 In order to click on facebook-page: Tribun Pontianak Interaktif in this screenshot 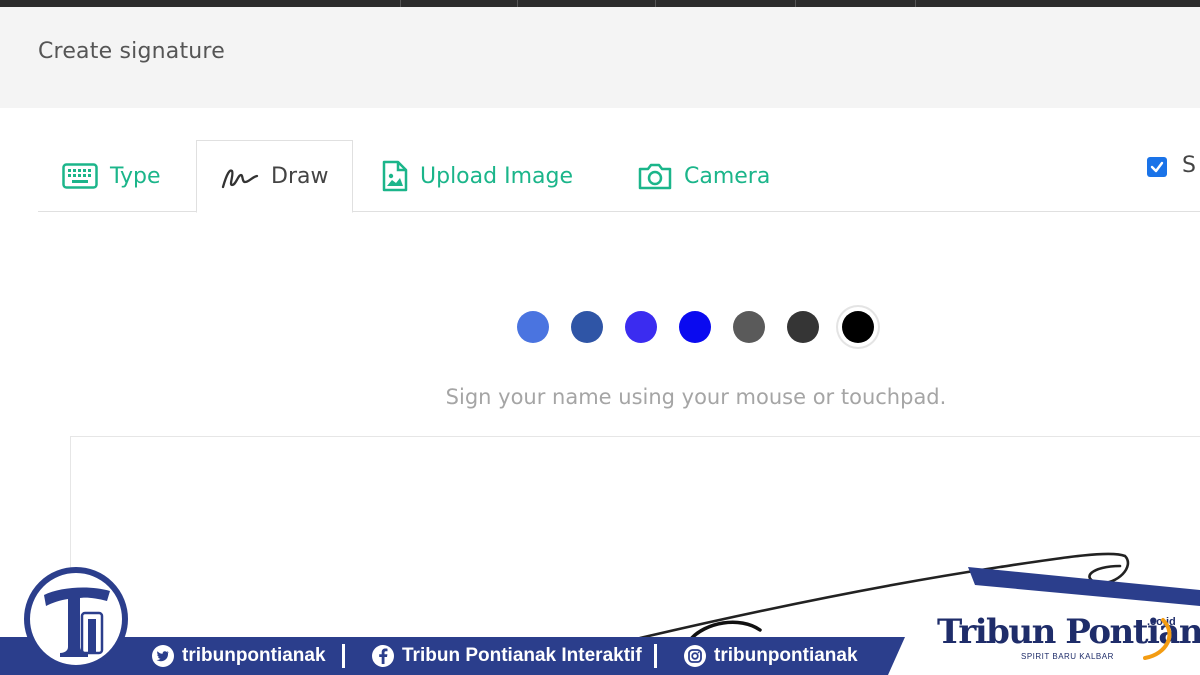, I will do `click(507, 656)`.